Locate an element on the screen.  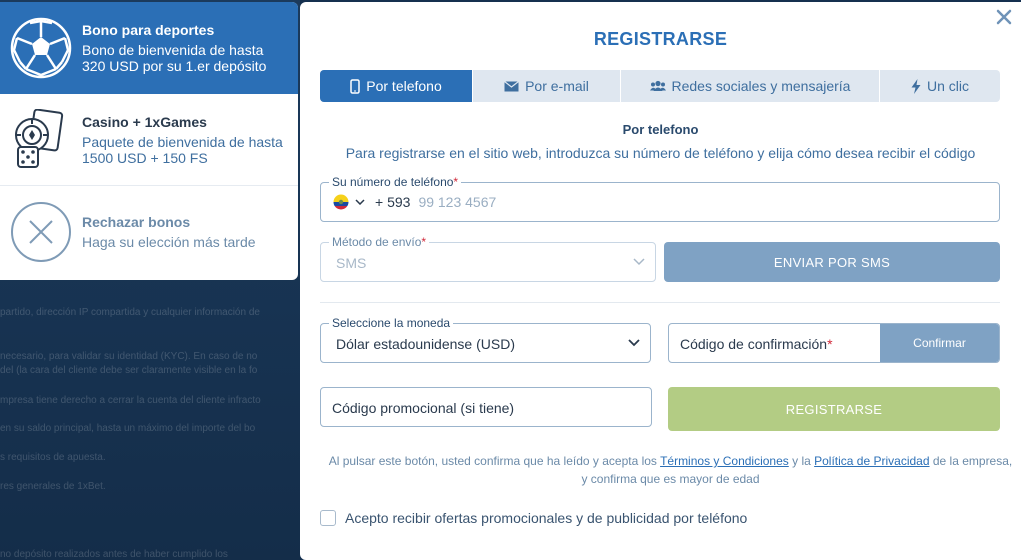
terms-link: Términos y Condiciones is located at coordinates (724, 461).